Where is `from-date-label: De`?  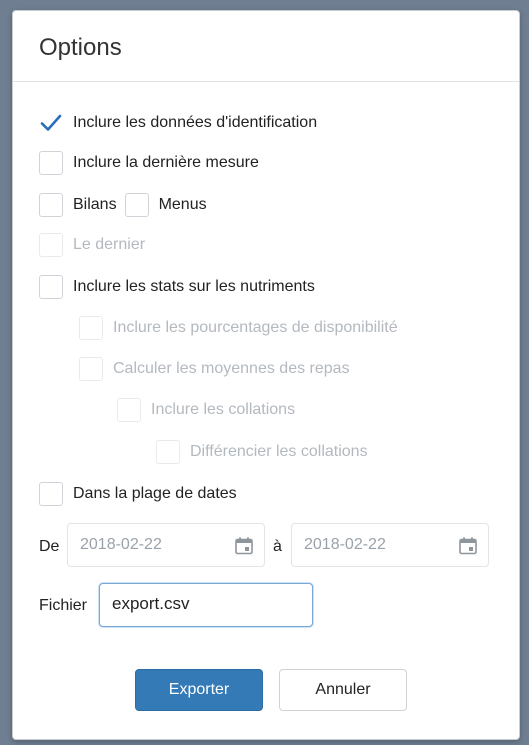
from-date-label: De is located at coordinates (49, 546).